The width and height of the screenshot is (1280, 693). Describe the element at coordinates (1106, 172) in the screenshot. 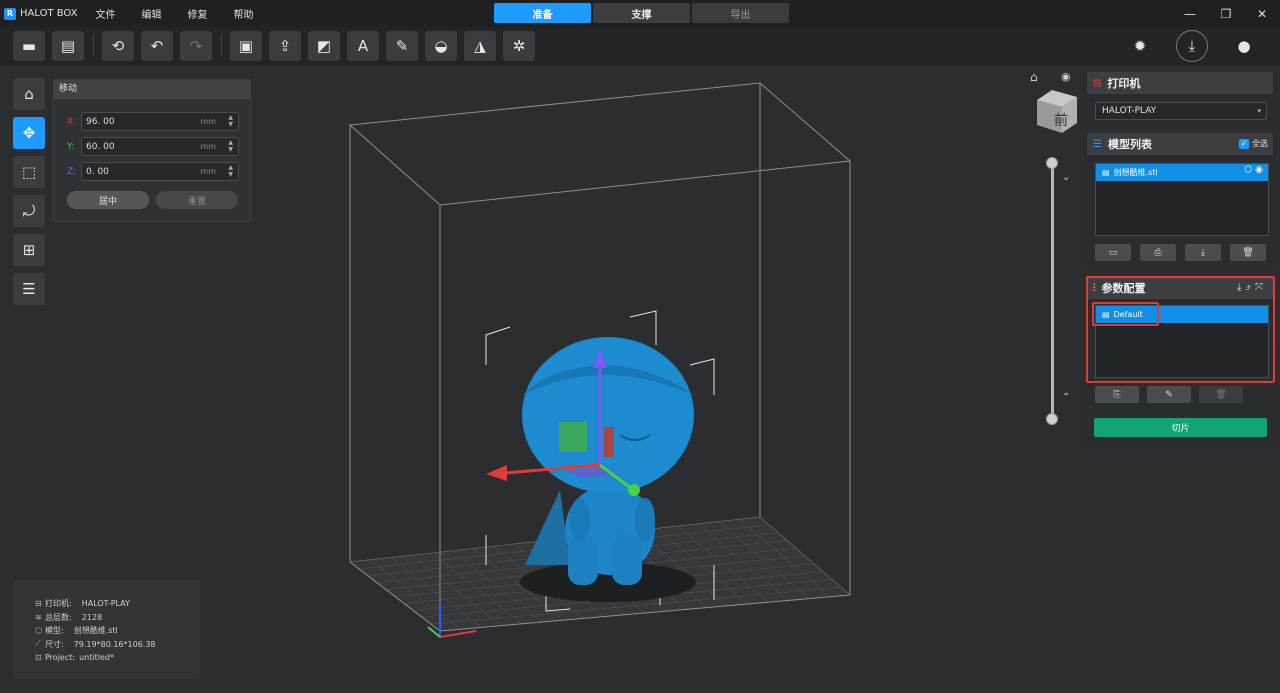

I see `file-icon: ▤` at that location.